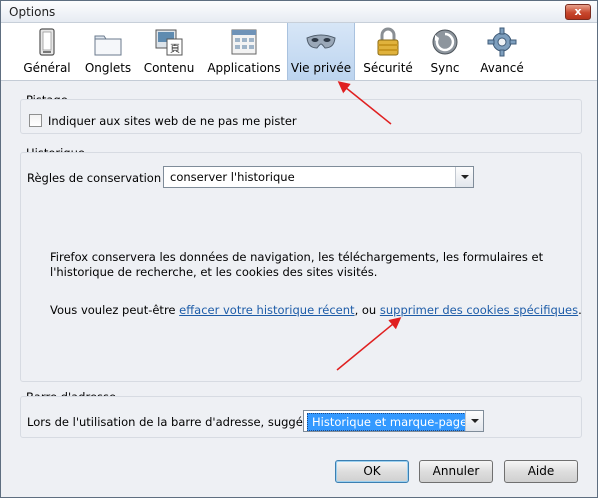  Describe the element at coordinates (98, 178) in the screenshot. I see `retention-rules-label: Règles de conservation :` at that location.